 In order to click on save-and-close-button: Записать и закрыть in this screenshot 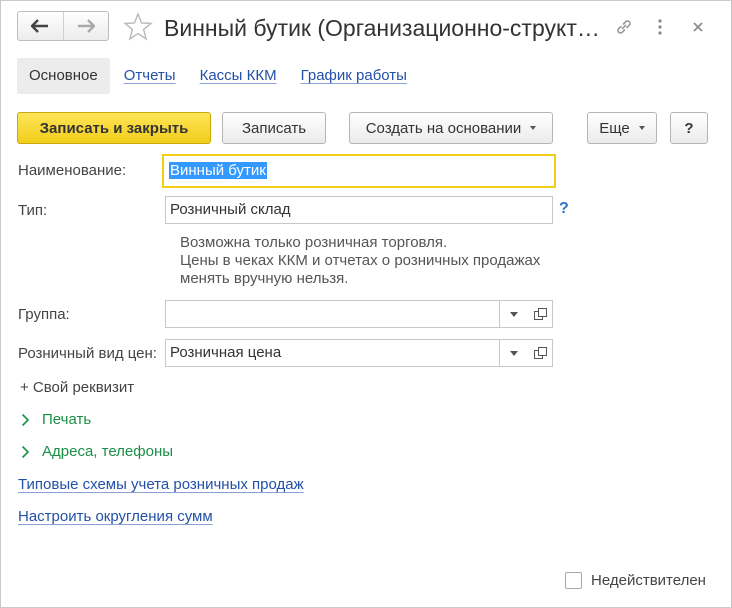, I will do `click(114, 128)`.